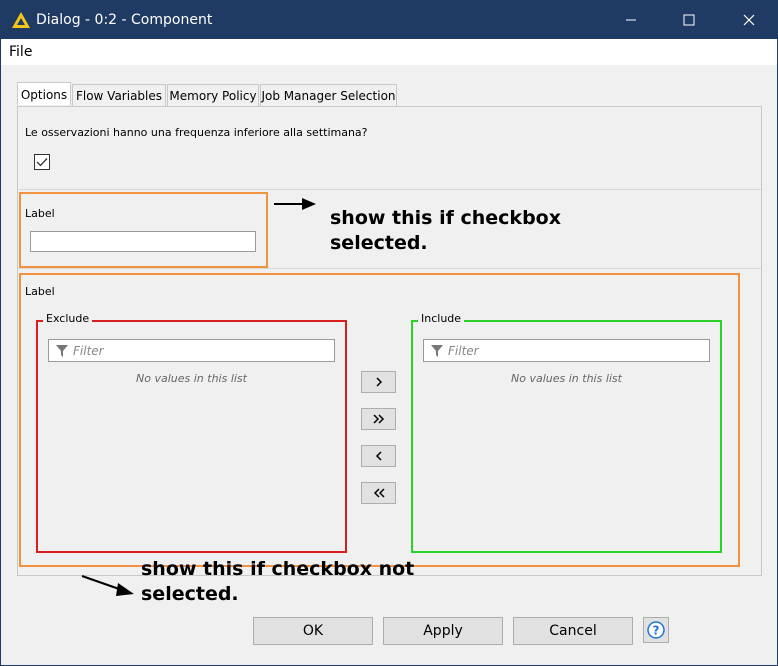 The height and width of the screenshot is (666, 778). Describe the element at coordinates (463, 350) in the screenshot. I see `include-filter-placeholder: Filter` at that location.